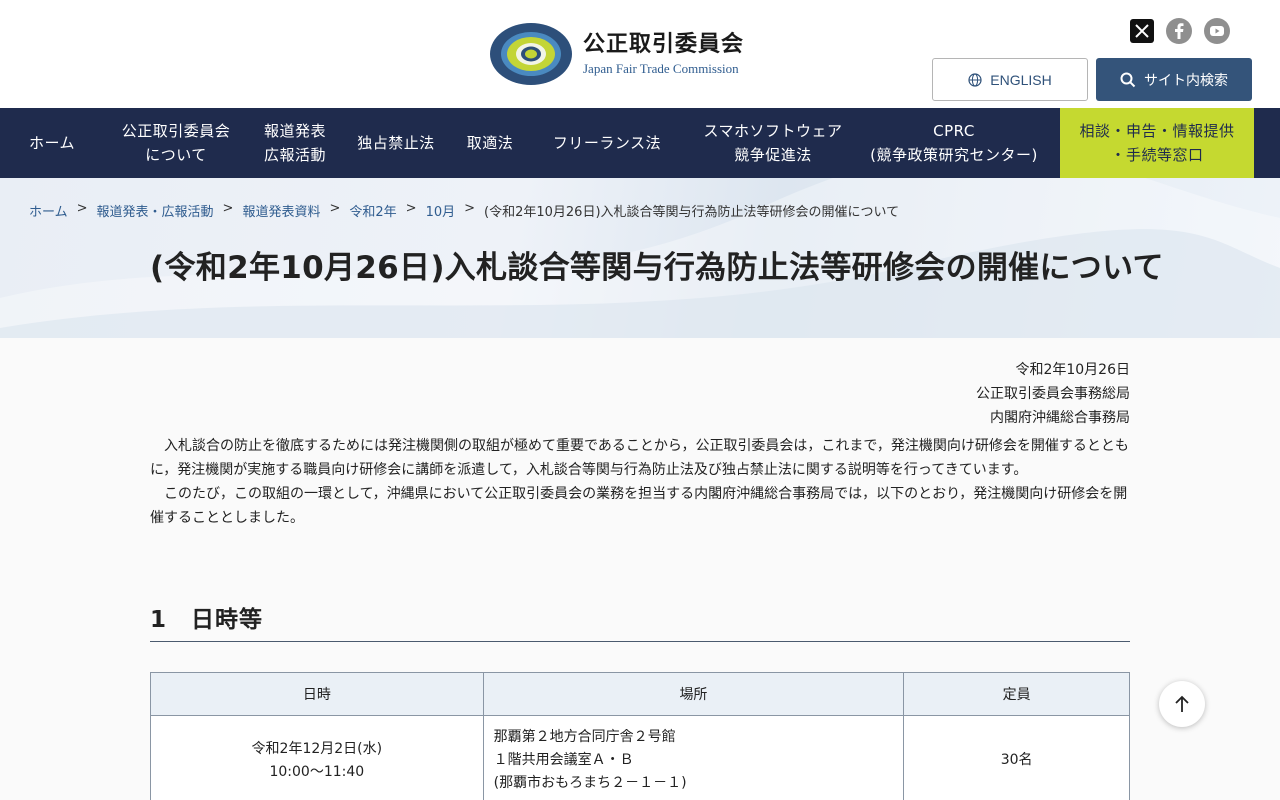  I want to click on arrow-up-icon, so click(1182, 703).